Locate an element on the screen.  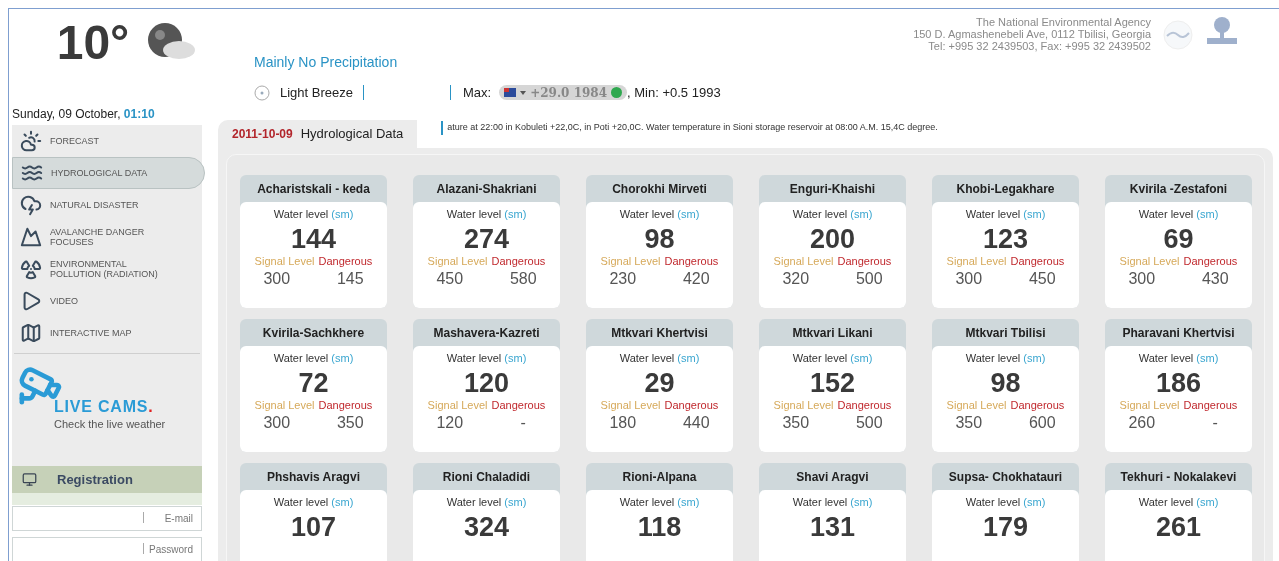
wind-text: Light Breeze is located at coordinates (316, 93).